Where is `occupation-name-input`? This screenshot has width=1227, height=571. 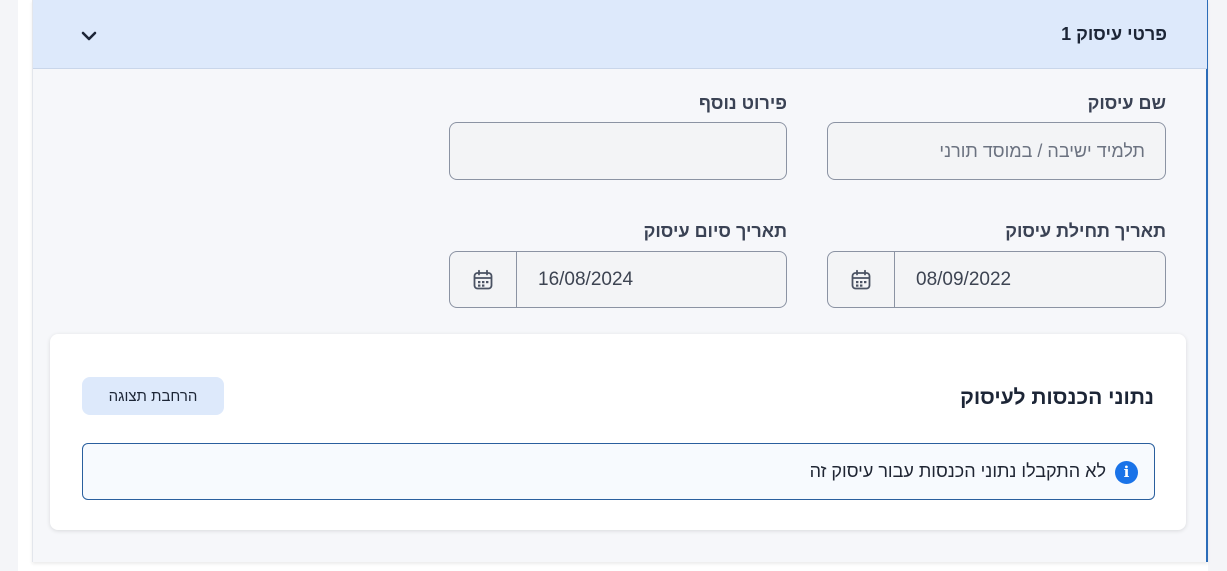
occupation-name-input is located at coordinates (996, 151).